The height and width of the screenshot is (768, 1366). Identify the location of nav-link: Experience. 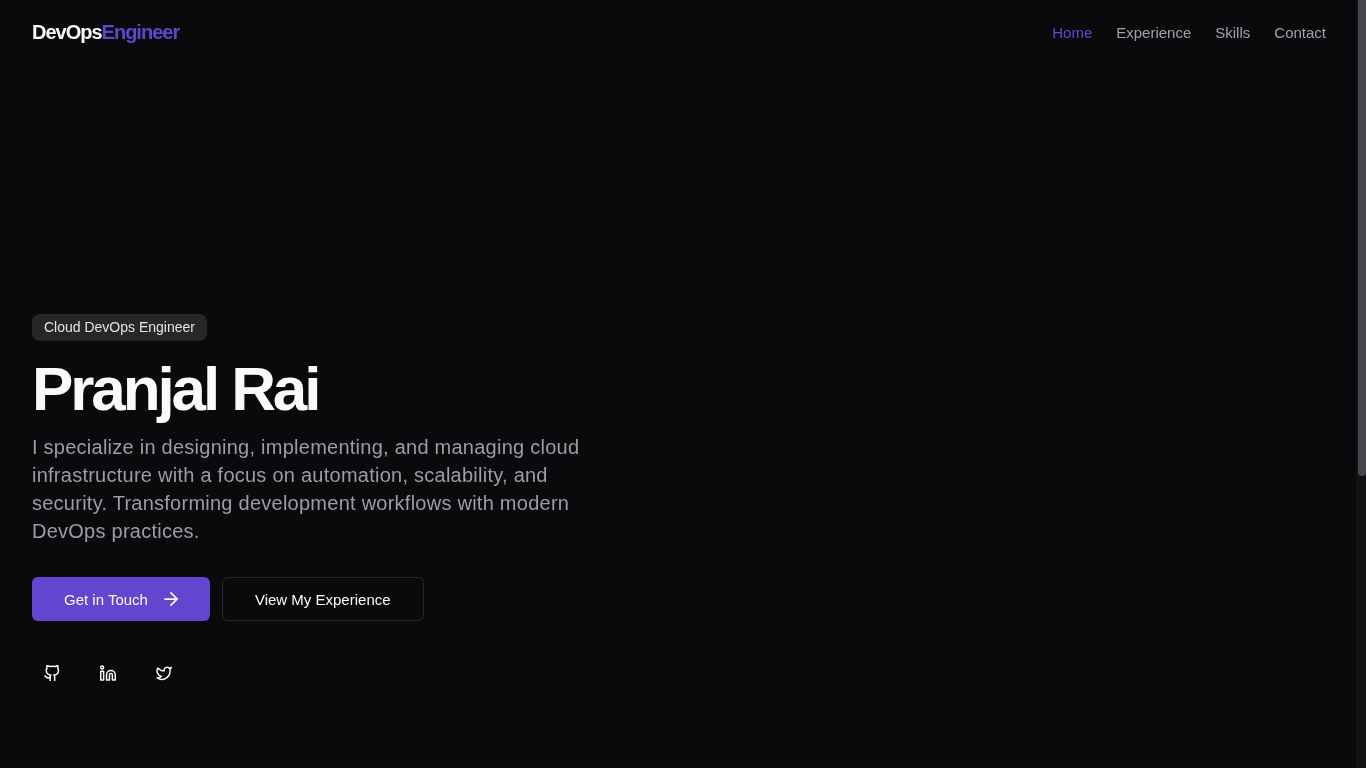
(1154, 32).